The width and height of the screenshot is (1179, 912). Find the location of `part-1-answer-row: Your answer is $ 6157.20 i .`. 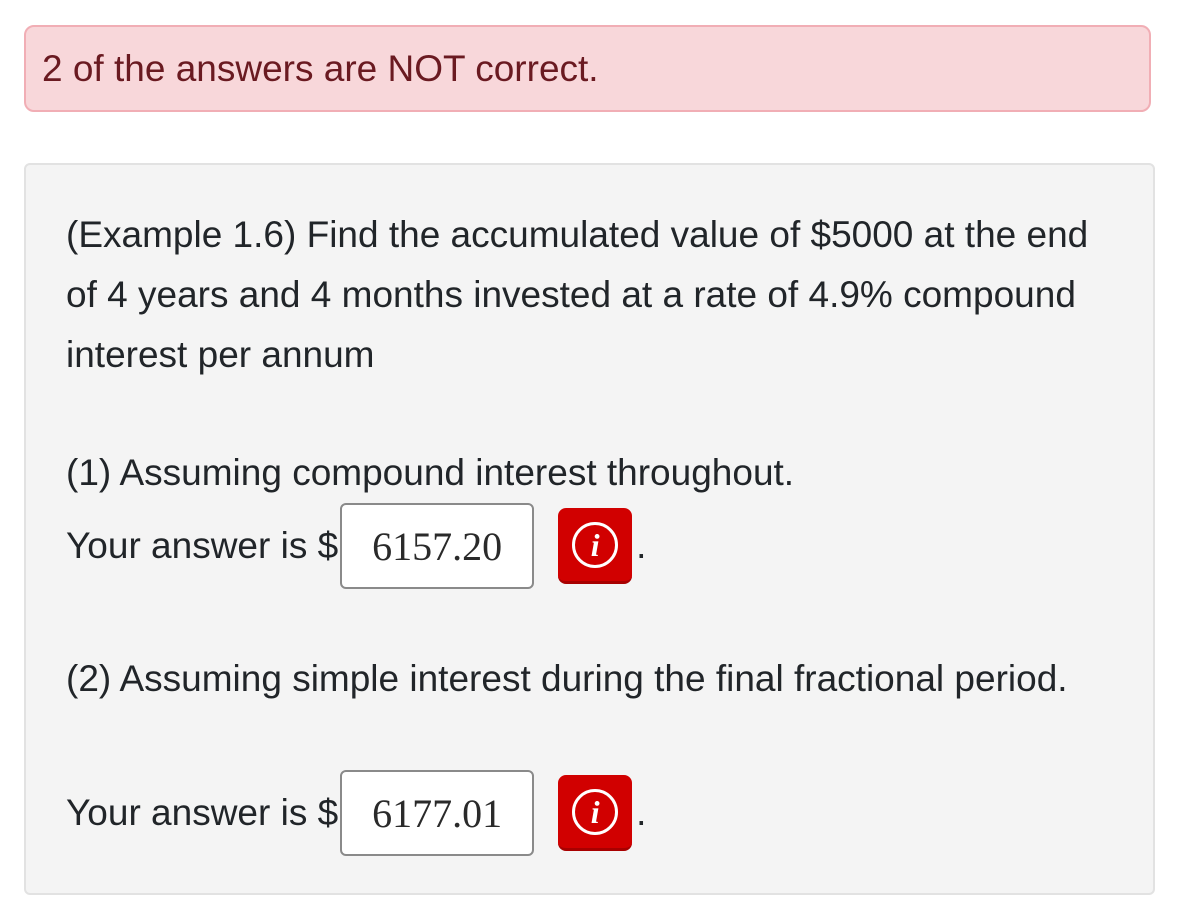

part-1-answer-row: Your answer is $ 6157.20 i . is located at coordinates (356, 546).